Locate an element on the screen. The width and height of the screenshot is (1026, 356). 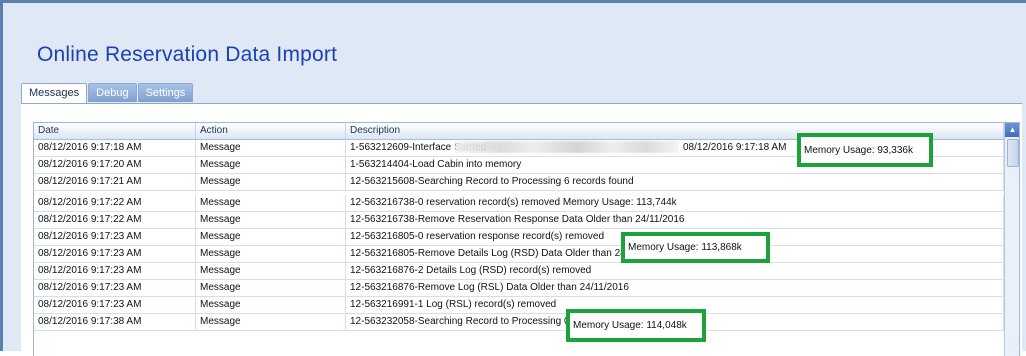
tab-debug: Debug is located at coordinates (112, 92).